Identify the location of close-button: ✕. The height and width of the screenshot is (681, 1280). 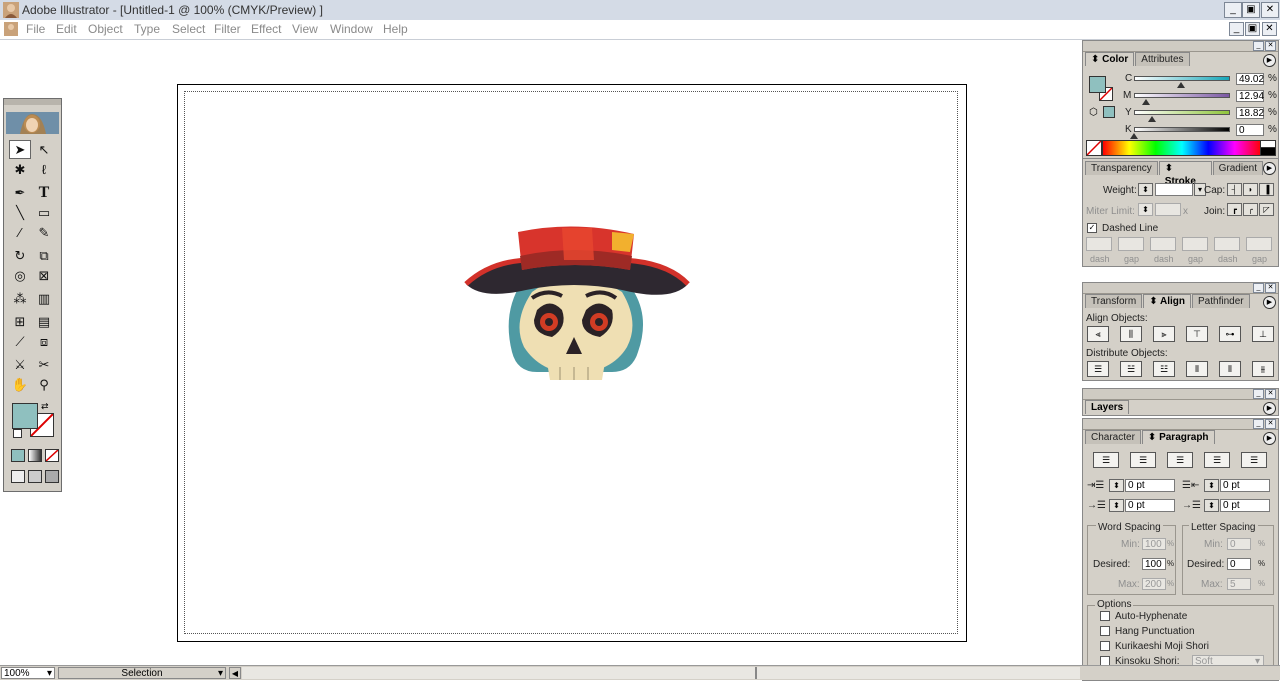
(1270, 10).